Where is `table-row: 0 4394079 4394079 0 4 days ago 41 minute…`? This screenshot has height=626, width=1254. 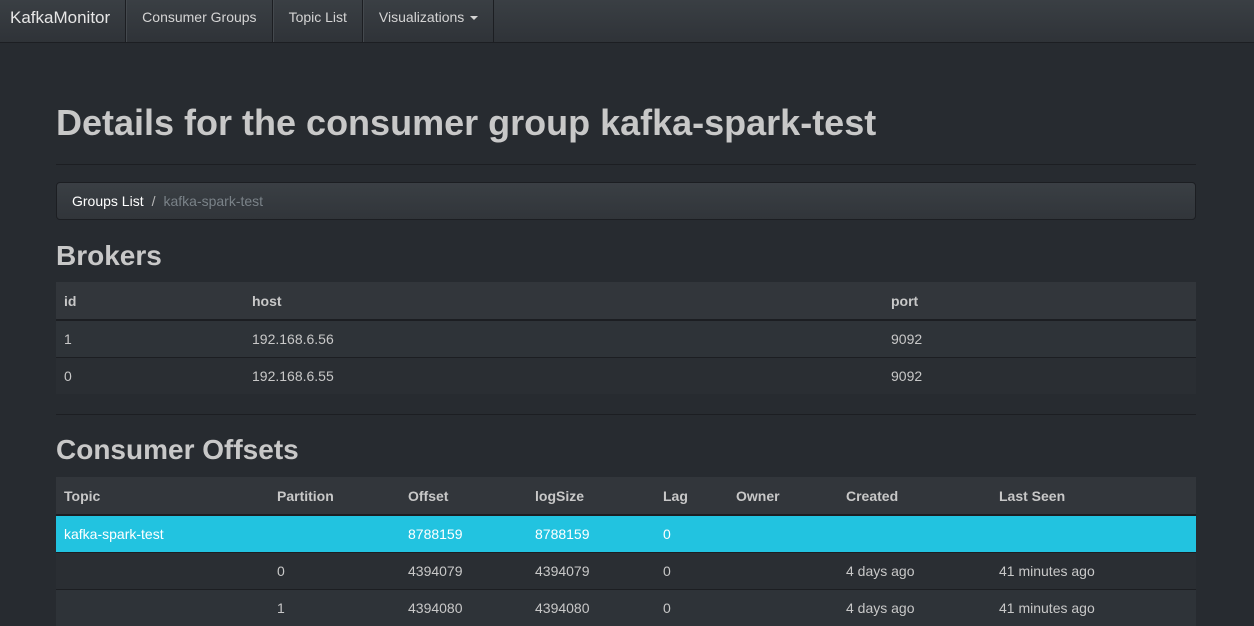
table-row: 0 4394079 4394079 0 4 days ago 41 minute… is located at coordinates (626, 570).